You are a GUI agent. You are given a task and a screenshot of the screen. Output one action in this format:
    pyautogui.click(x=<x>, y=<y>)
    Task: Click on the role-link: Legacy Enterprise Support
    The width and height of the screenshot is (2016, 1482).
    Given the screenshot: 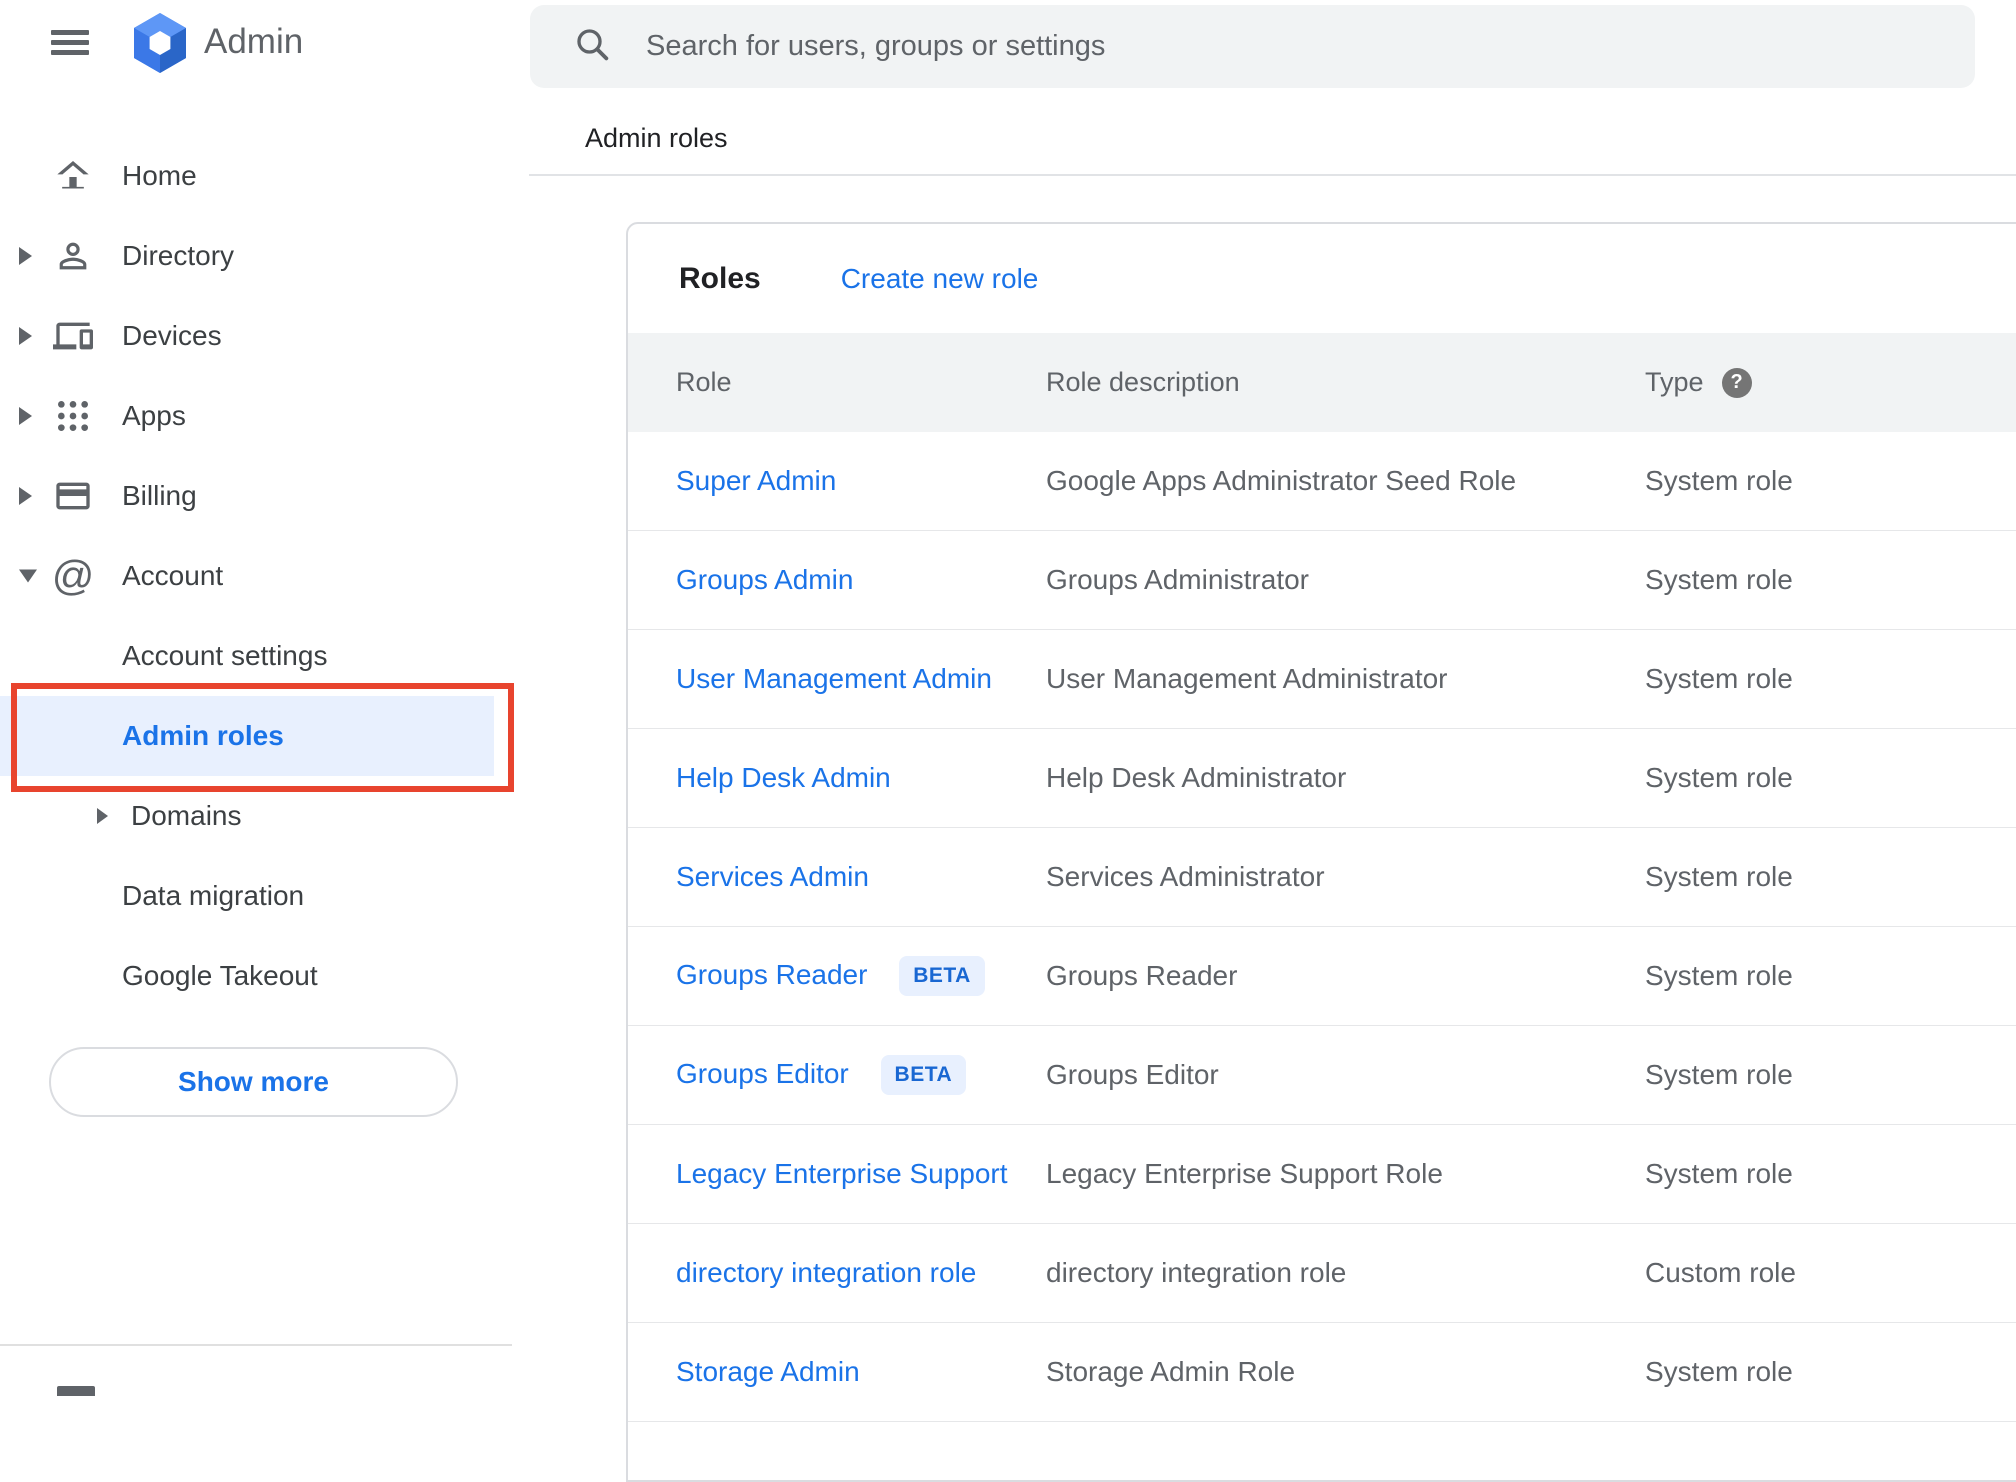 What is the action you would take?
    pyautogui.click(x=842, y=1173)
    